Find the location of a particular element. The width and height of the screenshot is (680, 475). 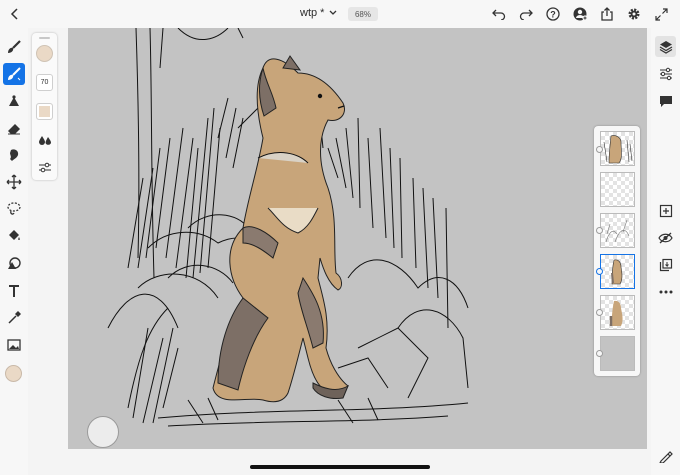

eyedropper-tool is located at coordinates (14, 318).